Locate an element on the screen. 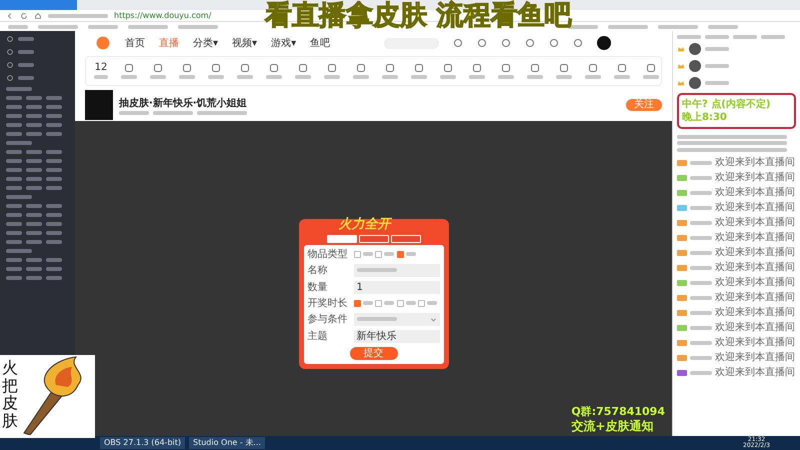 Image resolution: width=800 pixels, height=450 pixels. select-field is located at coordinates (397, 319).